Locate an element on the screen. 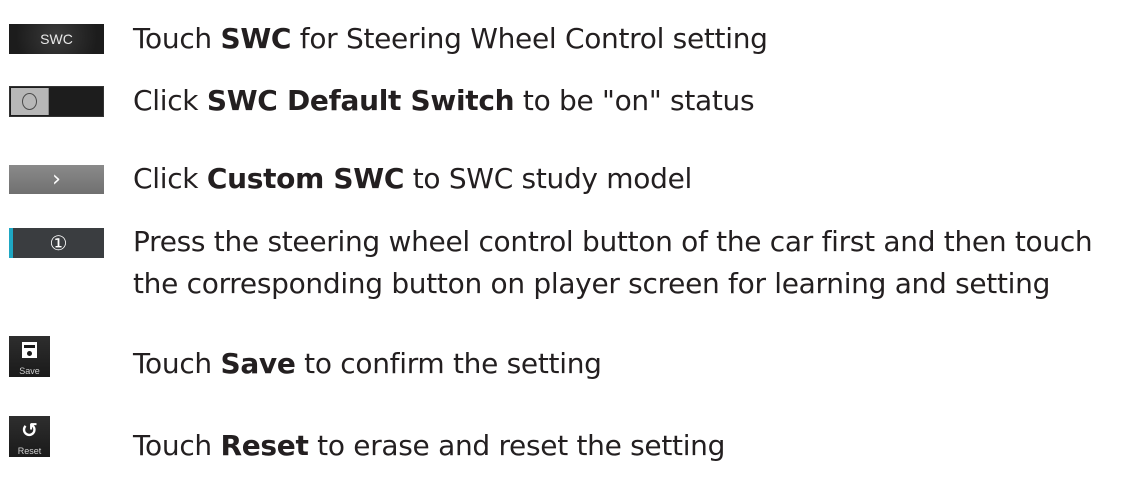 Image resolution: width=1123 pixels, height=493 pixels. floppy-disk-icon is located at coordinates (29, 350).